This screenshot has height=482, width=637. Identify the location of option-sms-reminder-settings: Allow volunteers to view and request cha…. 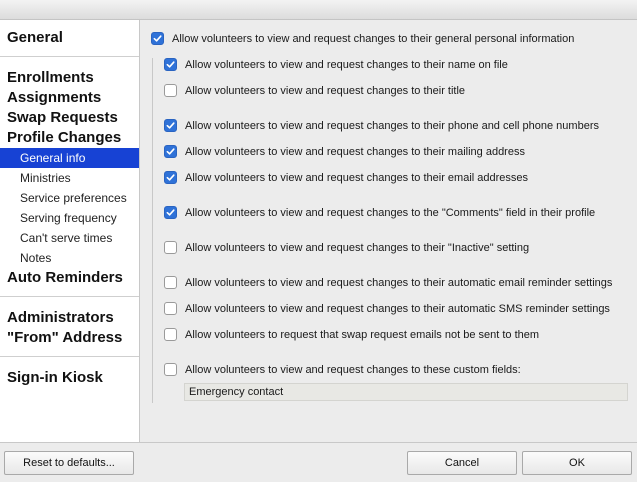
(387, 308).